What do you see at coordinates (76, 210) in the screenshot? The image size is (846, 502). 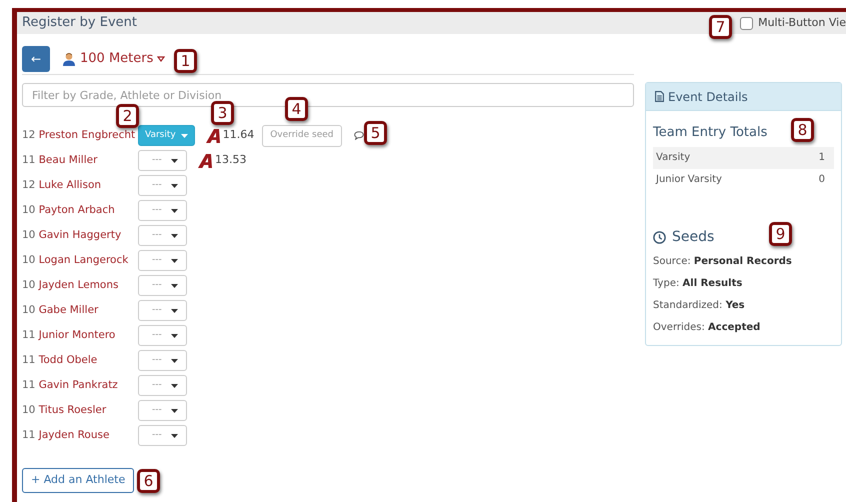 I see `athlete-link: Payton Arbach` at bounding box center [76, 210].